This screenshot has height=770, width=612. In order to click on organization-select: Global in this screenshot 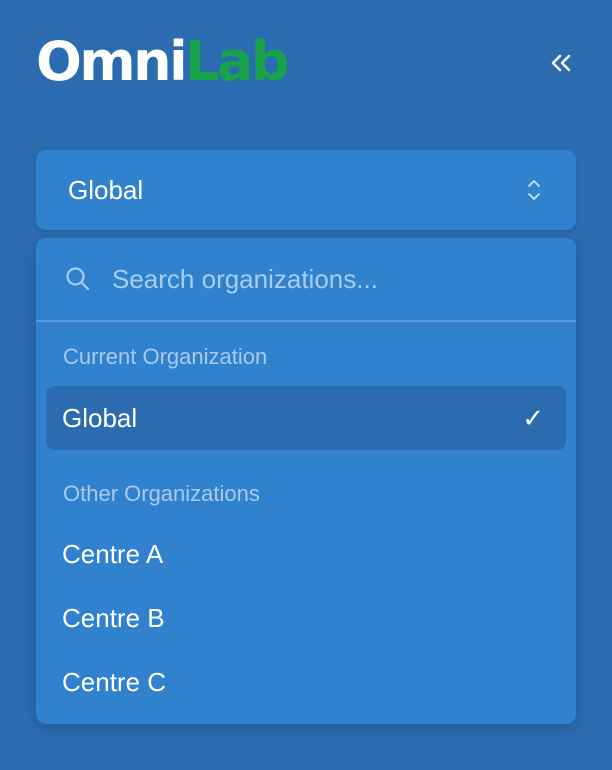, I will do `click(306, 190)`.